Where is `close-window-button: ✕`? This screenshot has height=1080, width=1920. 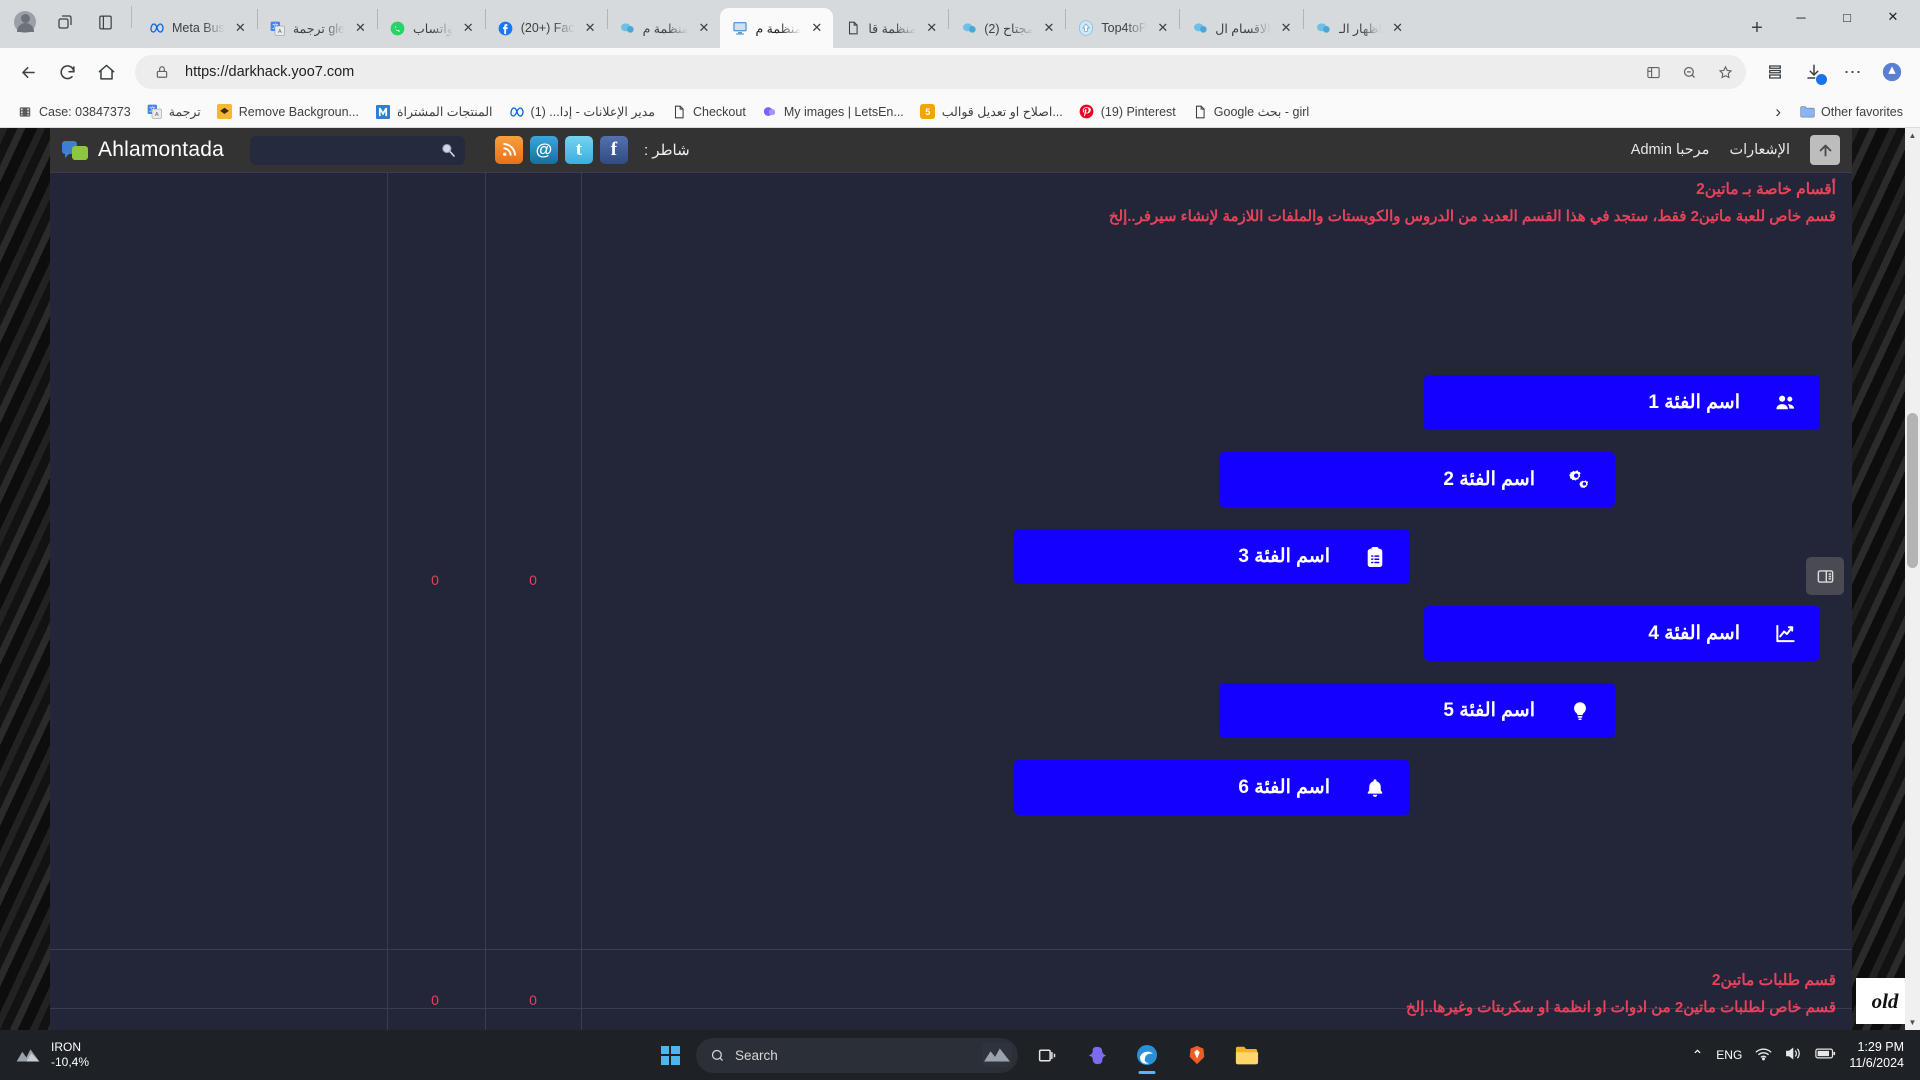
close-window-button: ✕ is located at coordinates (1893, 17).